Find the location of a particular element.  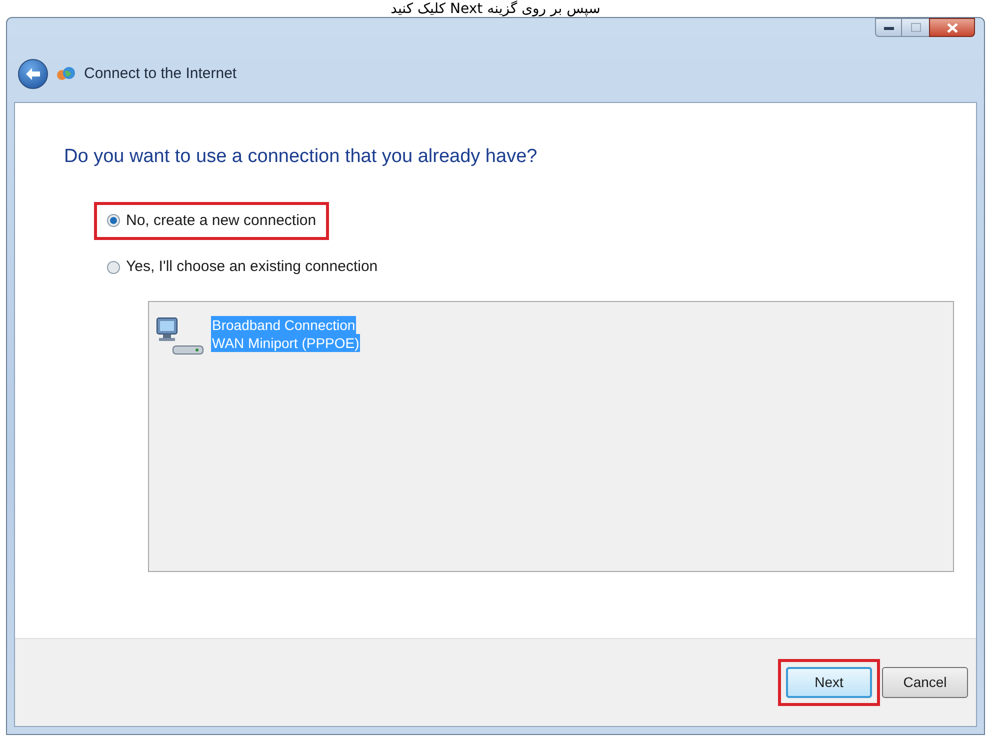

network-globe-icon is located at coordinates (66, 74).